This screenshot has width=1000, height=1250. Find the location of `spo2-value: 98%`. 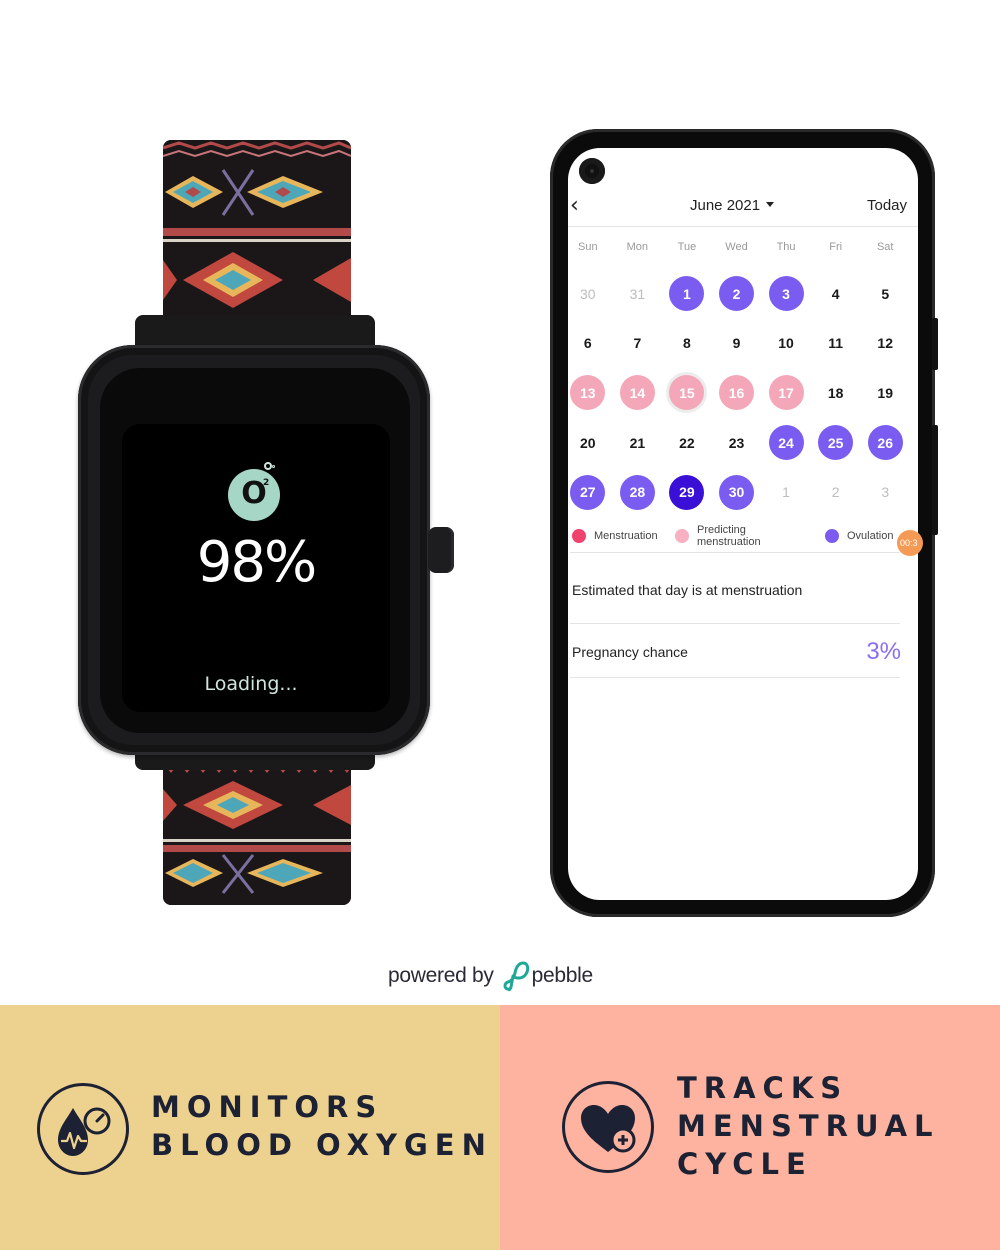

spo2-value: 98% is located at coordinates (256, 562).